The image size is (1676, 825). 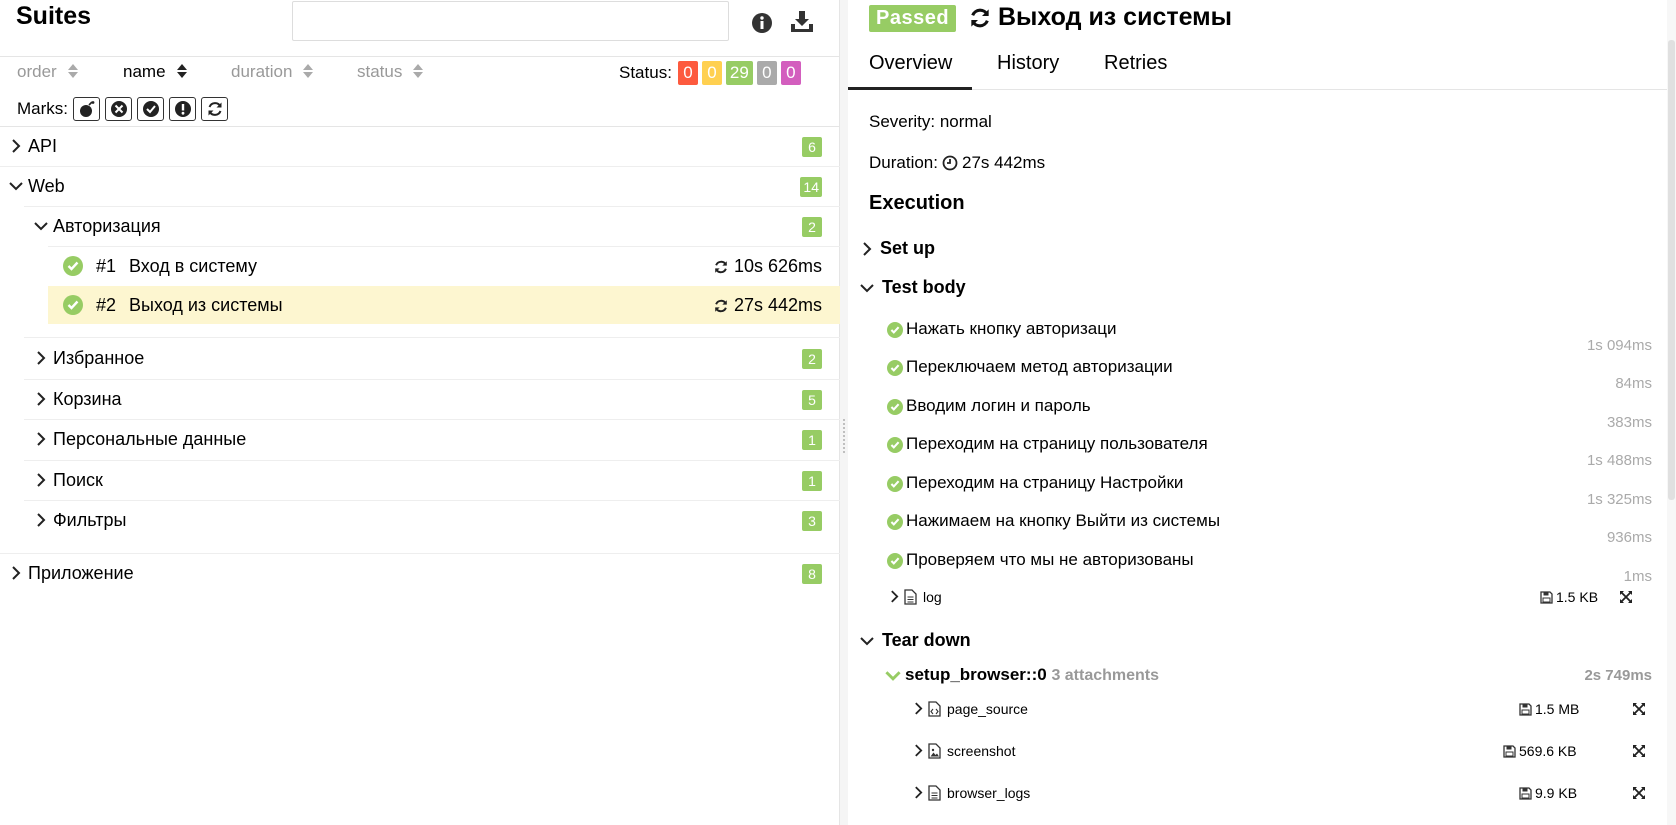 What do you see at coordinates (1115, 17) in the screenshot?
I see `test-case-title: Выход из системы` at bounding box center [1115, 17].